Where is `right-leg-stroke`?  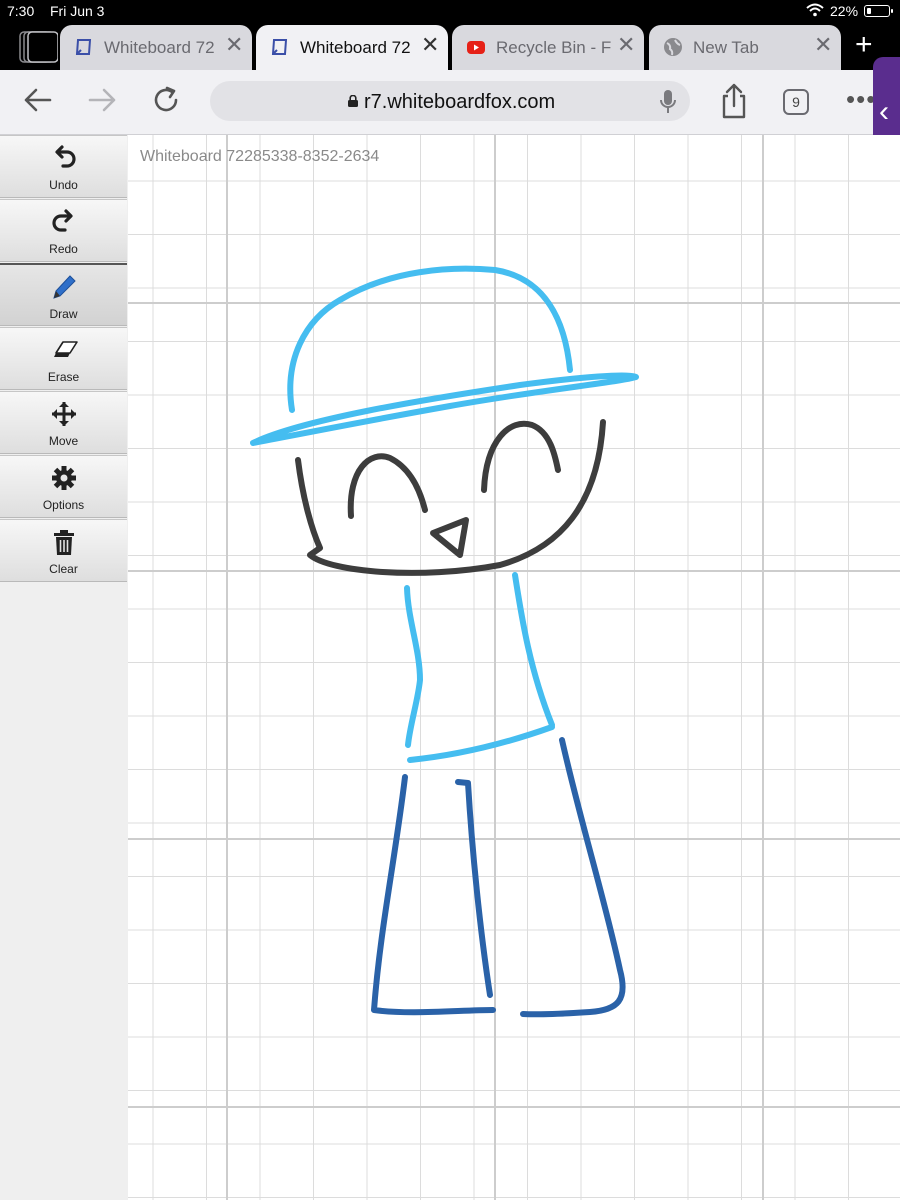 right-leg-stroke is located at coordinates (573, 877).